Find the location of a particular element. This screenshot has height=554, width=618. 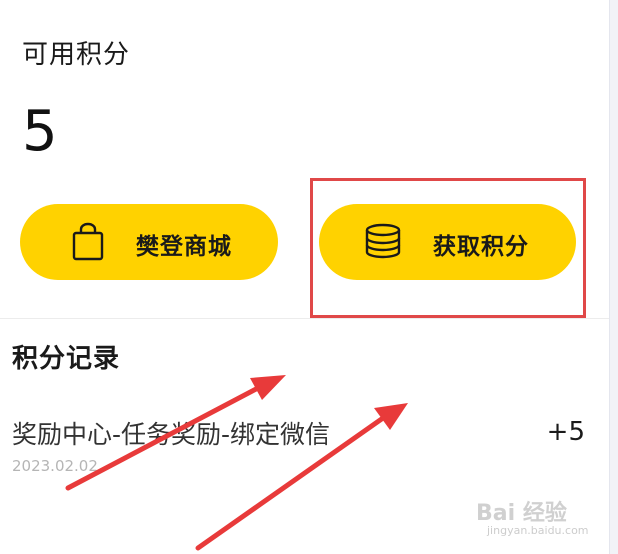

points-record-title: 积分记录 is located at coordinates (66, 359).